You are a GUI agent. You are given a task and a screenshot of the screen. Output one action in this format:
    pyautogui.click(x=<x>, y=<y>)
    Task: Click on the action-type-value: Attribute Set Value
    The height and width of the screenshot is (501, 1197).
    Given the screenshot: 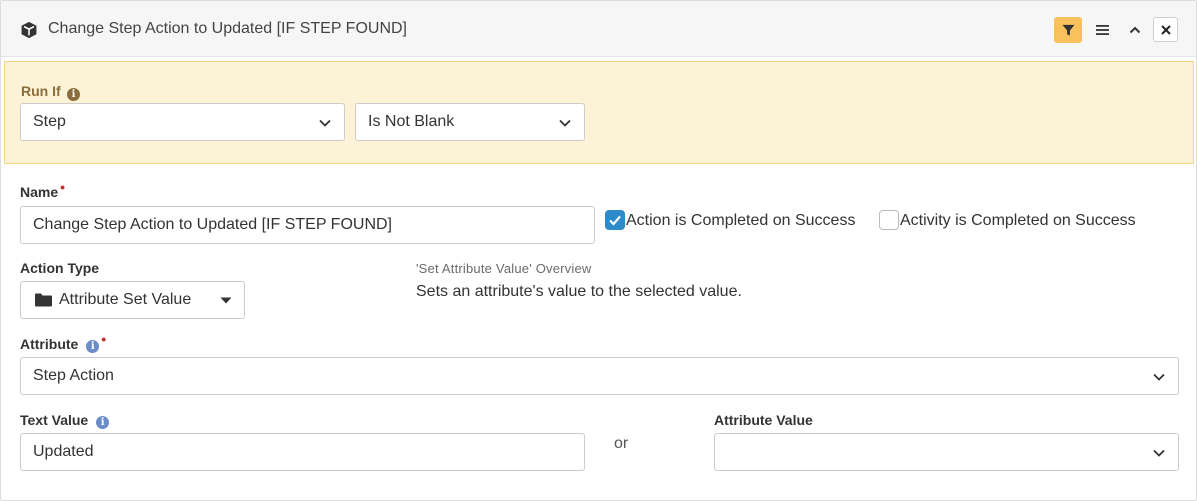 What is the action you would take?
    pyautogui.click(x=125, y=299)
    